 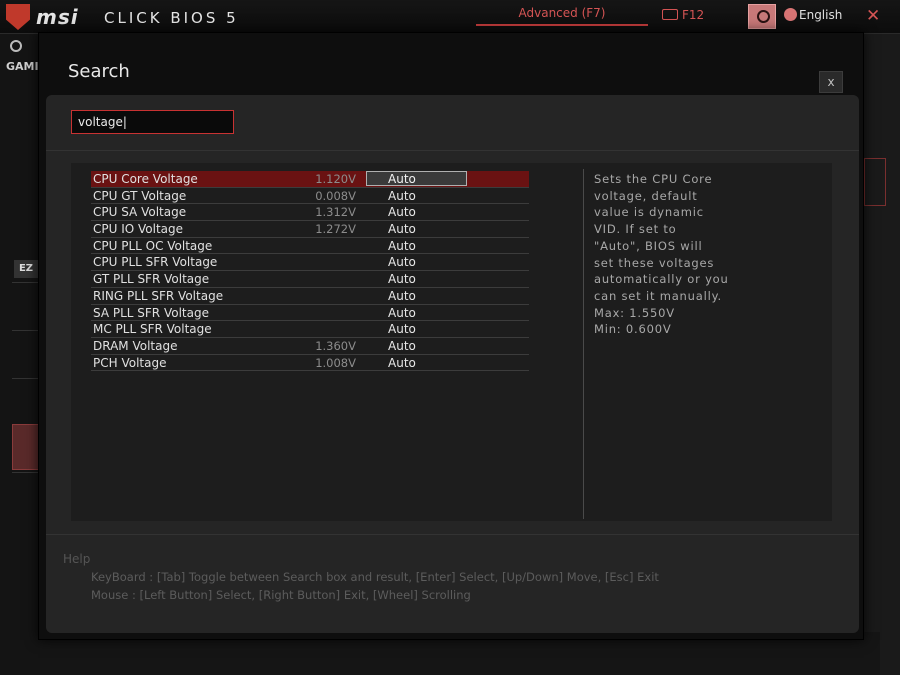 What do you see at coordinates (649, 212) in the screenshot?
I see `description-line: value is dynamic` at bounding box center [649, 212].